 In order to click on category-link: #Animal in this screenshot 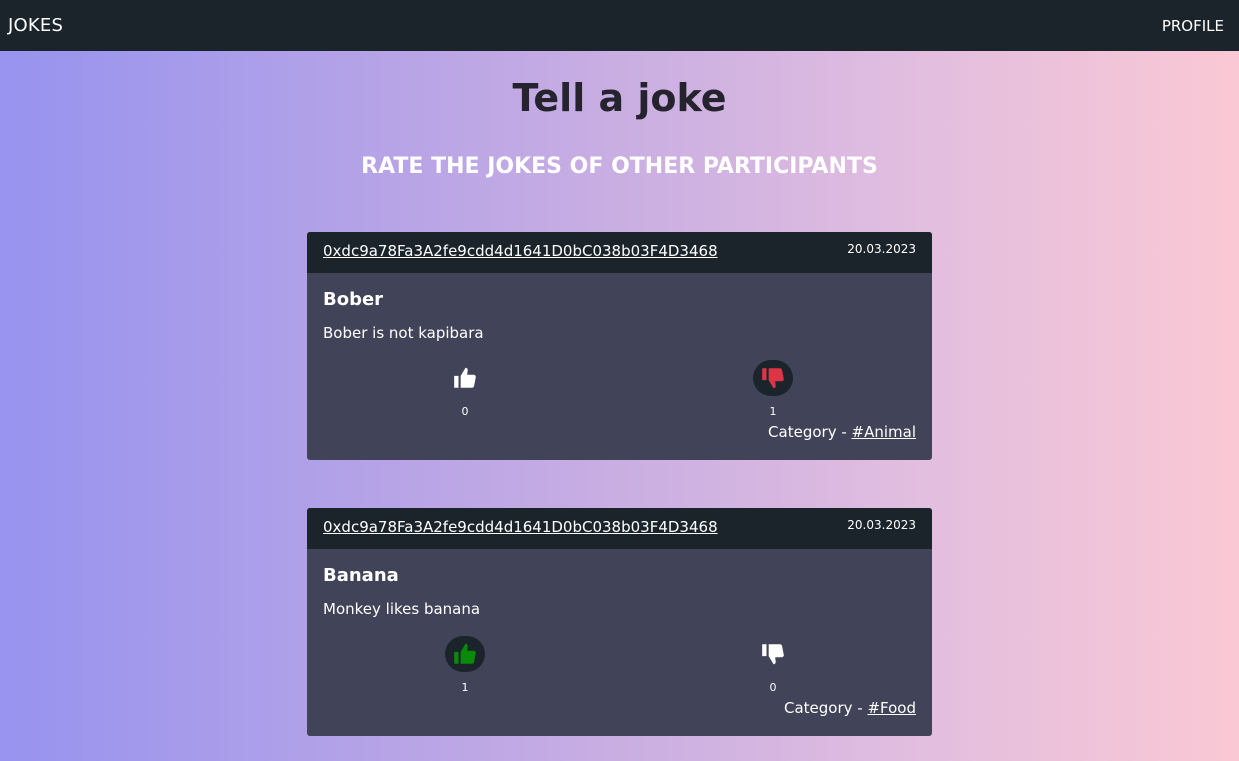, I will do `click(884, 432)`.